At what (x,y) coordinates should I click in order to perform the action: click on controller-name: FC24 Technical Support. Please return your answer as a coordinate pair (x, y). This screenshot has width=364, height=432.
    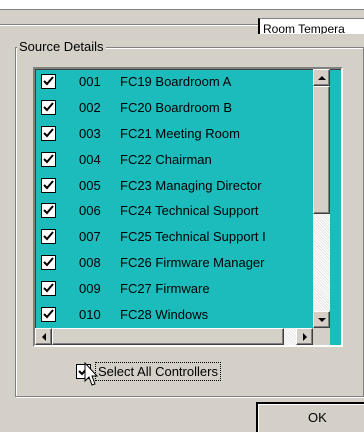
    Looking at the image, I should click on (189, 211).